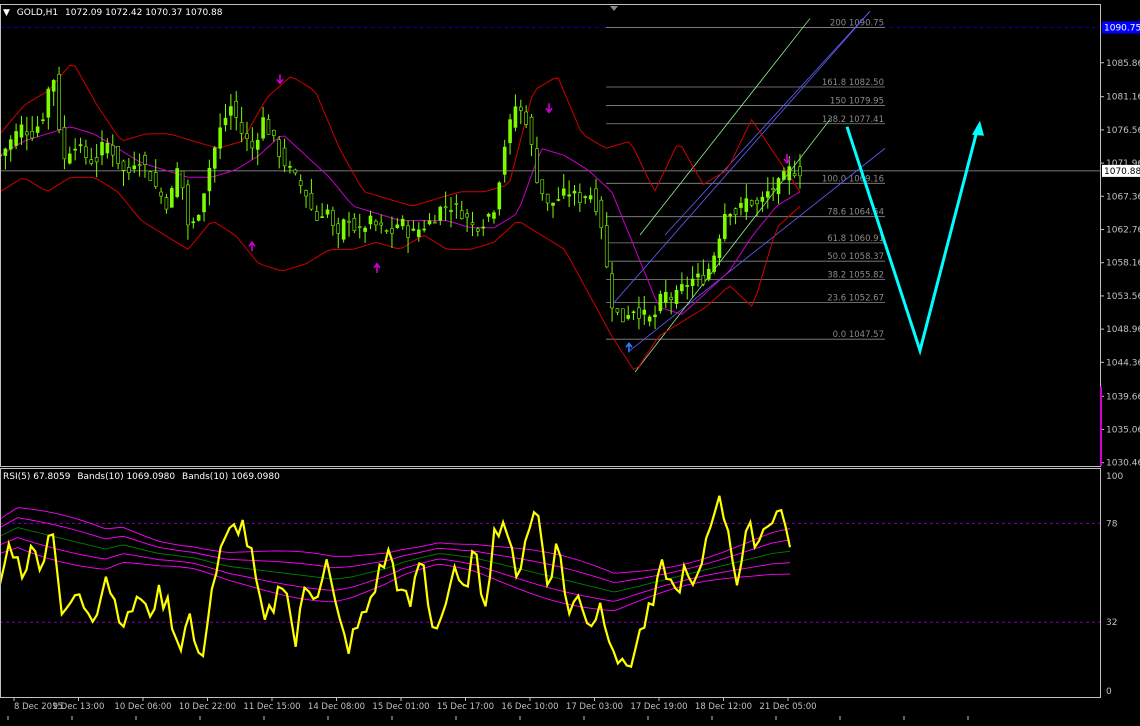 This screenshot has width=1140, height=726. Describe the element at coordinates (1122, 172) in the screenshot. I see `current-price-label: 1070.88` at that location.